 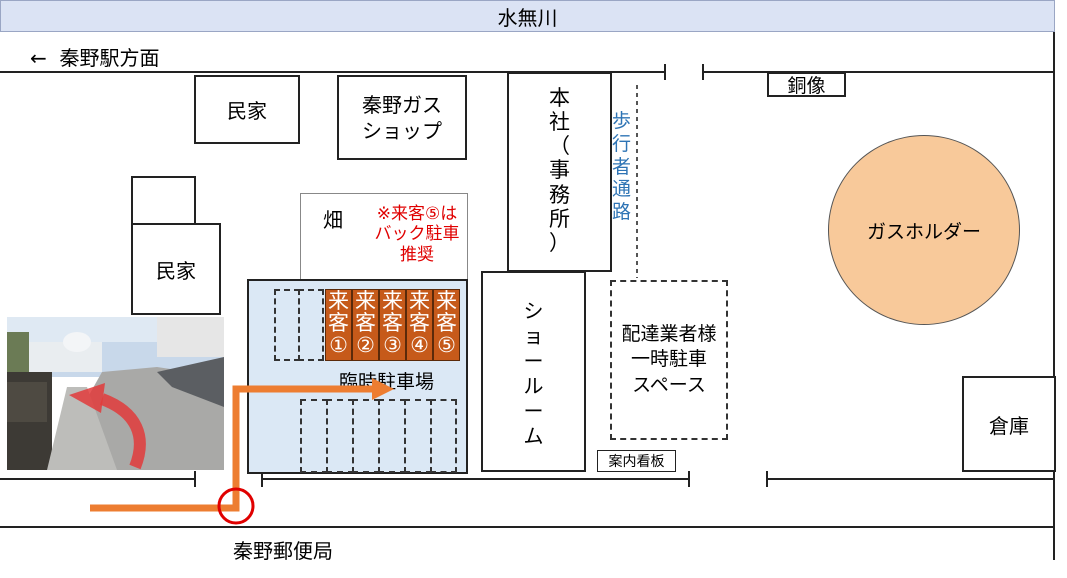 I want to click on house-2-annex, so click(x=163, y=201).